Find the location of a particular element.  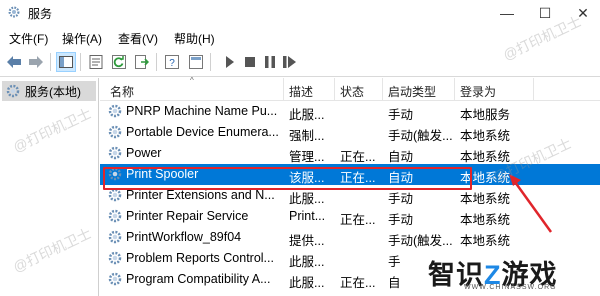

column-header-status: 状态 is located at coordinates (352, 91).